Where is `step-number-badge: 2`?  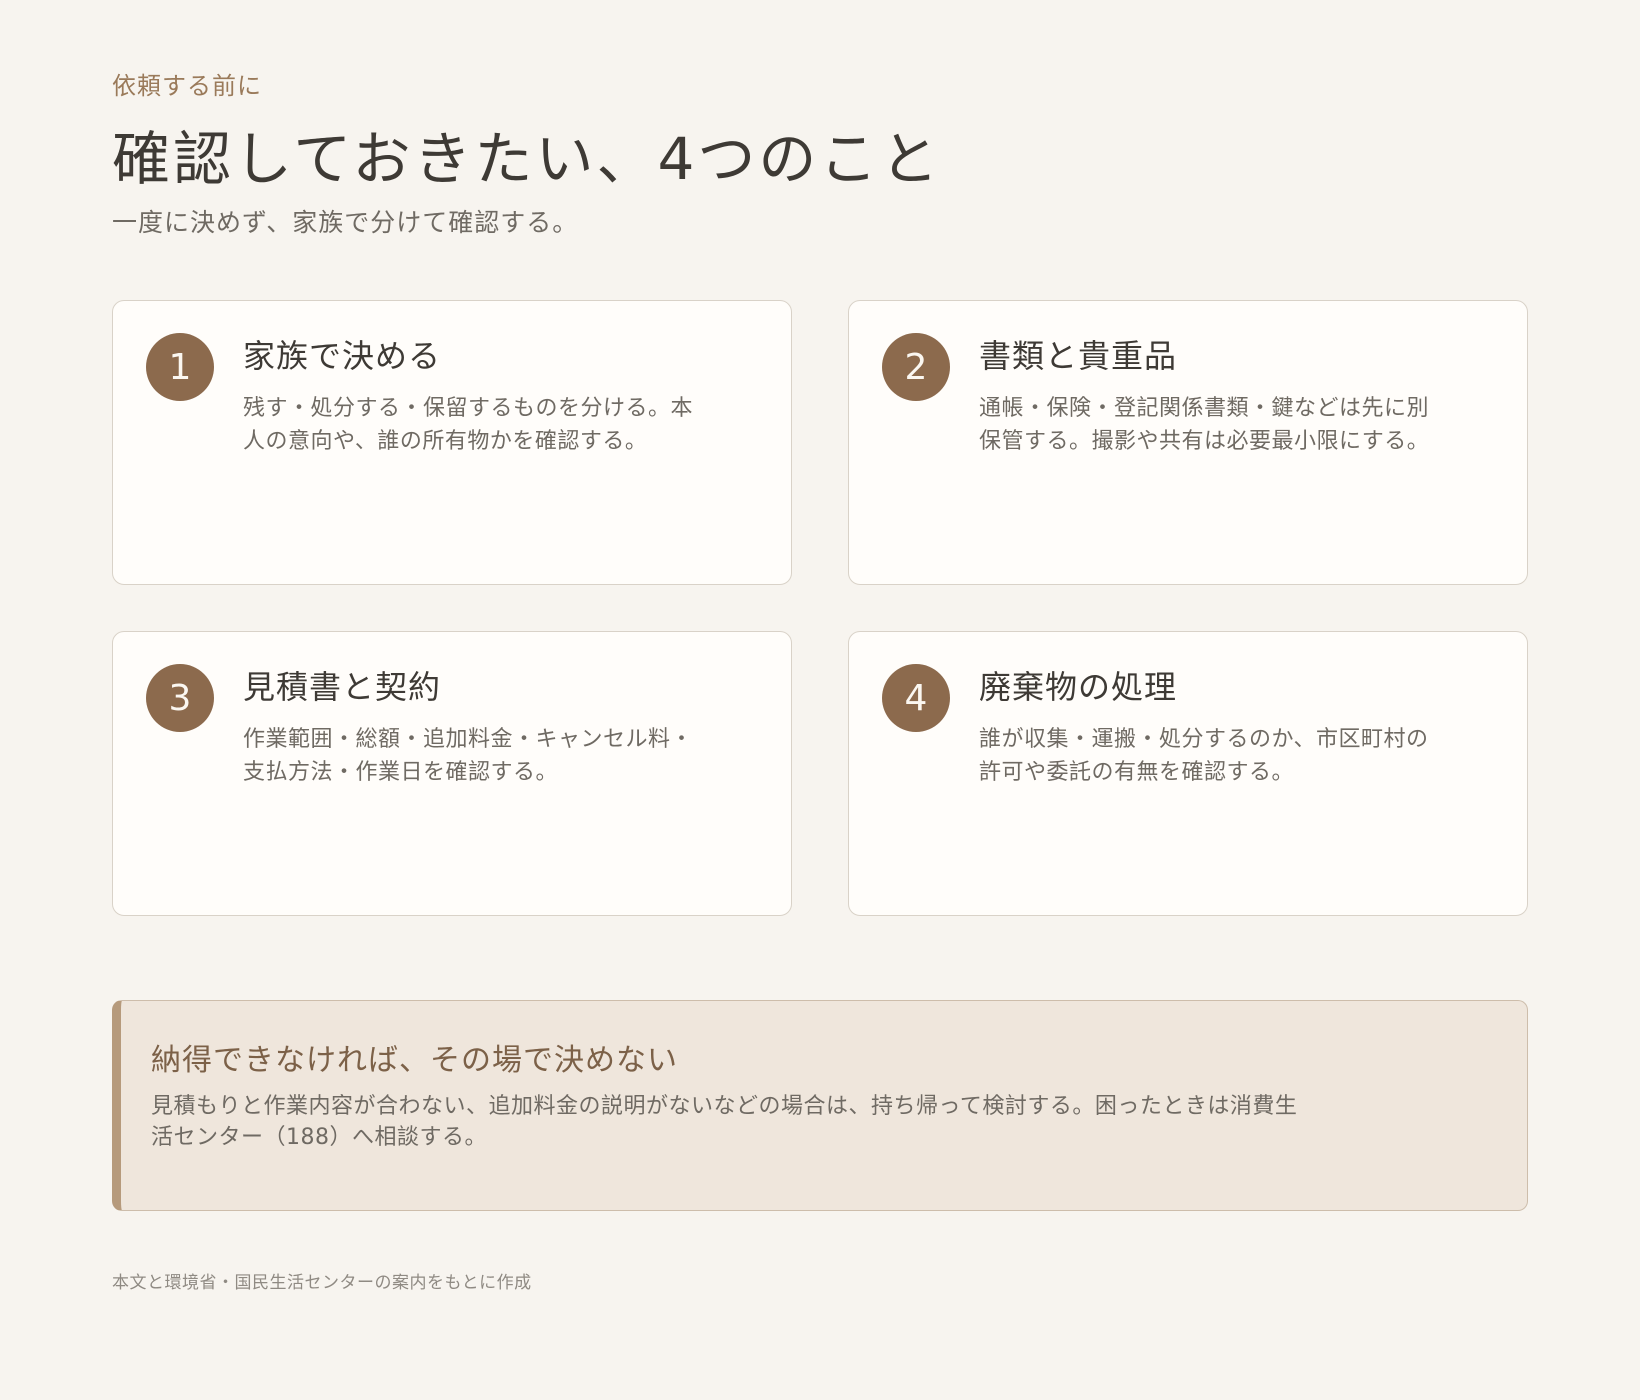 step-number-badge: 2 is located at coordinates (916, 367).